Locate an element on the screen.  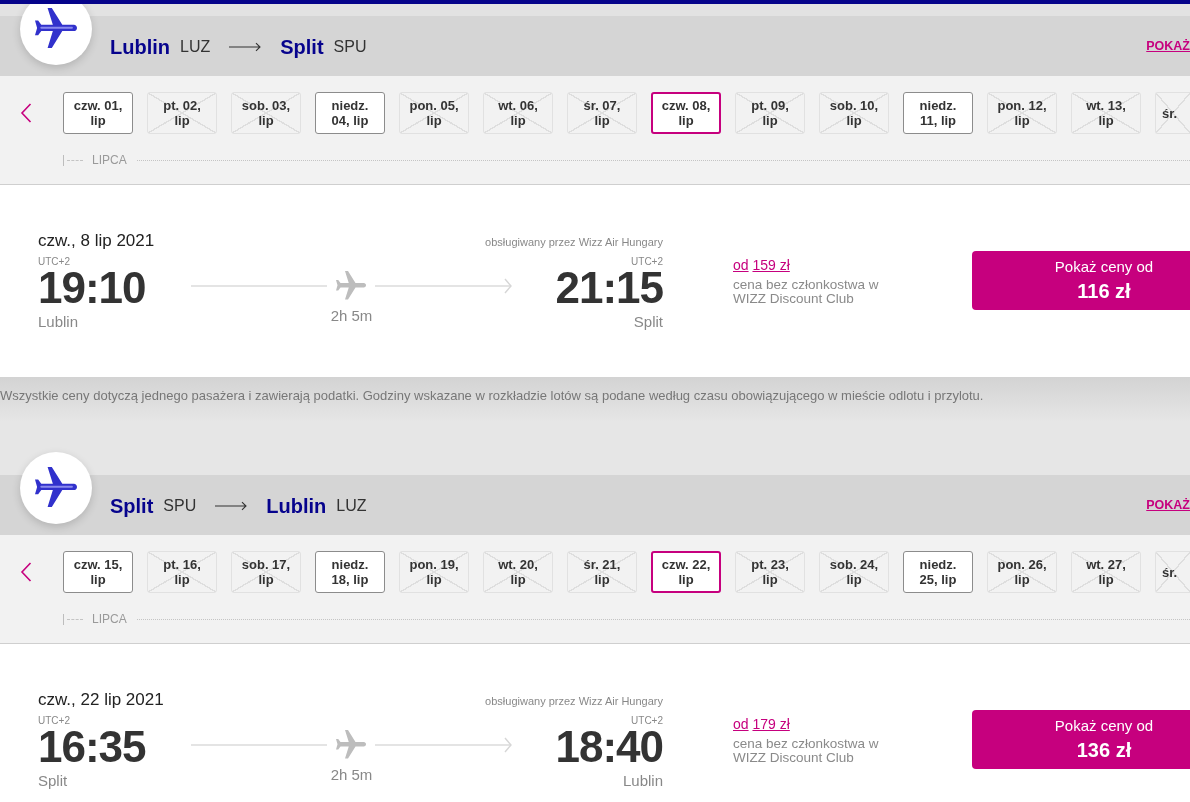
date-tile: wt. 20, lip is located at coordinates (518, 572).